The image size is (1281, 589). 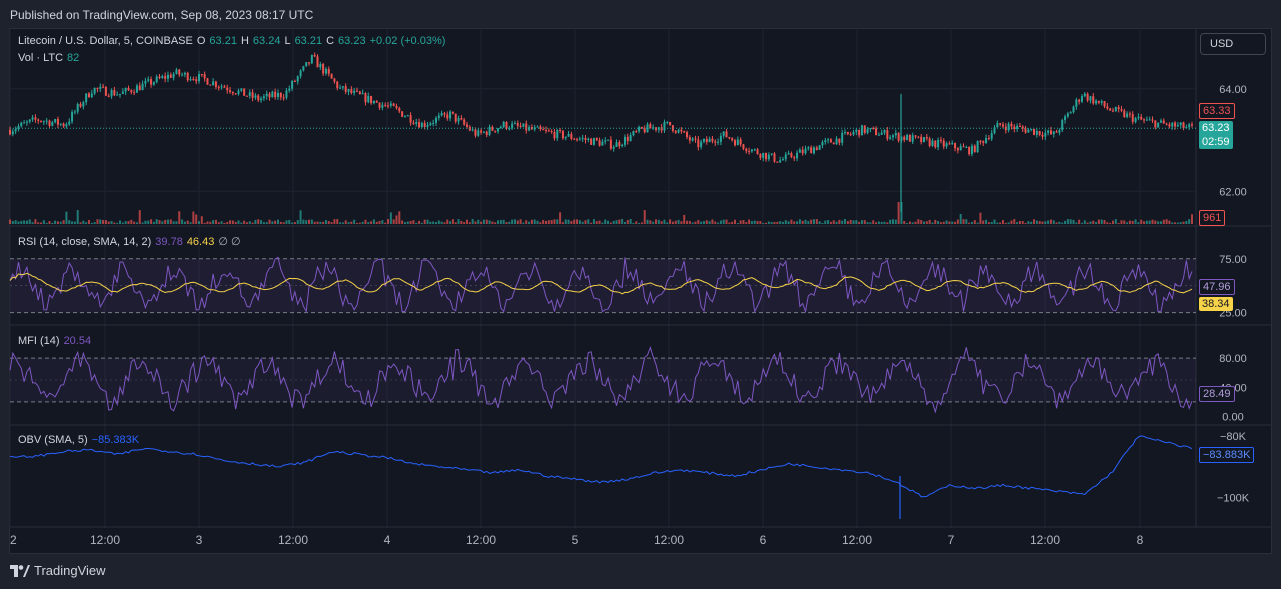 I want to click on currency-button: USD, so click(x=1233, y=44).